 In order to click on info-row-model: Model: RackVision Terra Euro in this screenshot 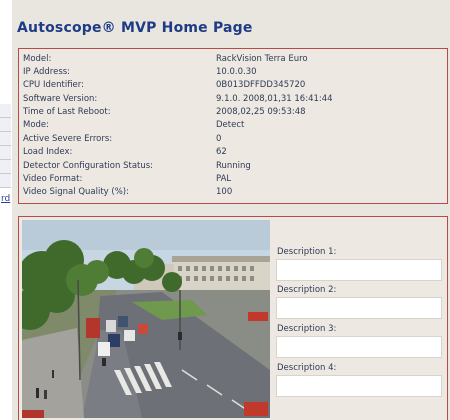, I will do `click(233, 60)`.